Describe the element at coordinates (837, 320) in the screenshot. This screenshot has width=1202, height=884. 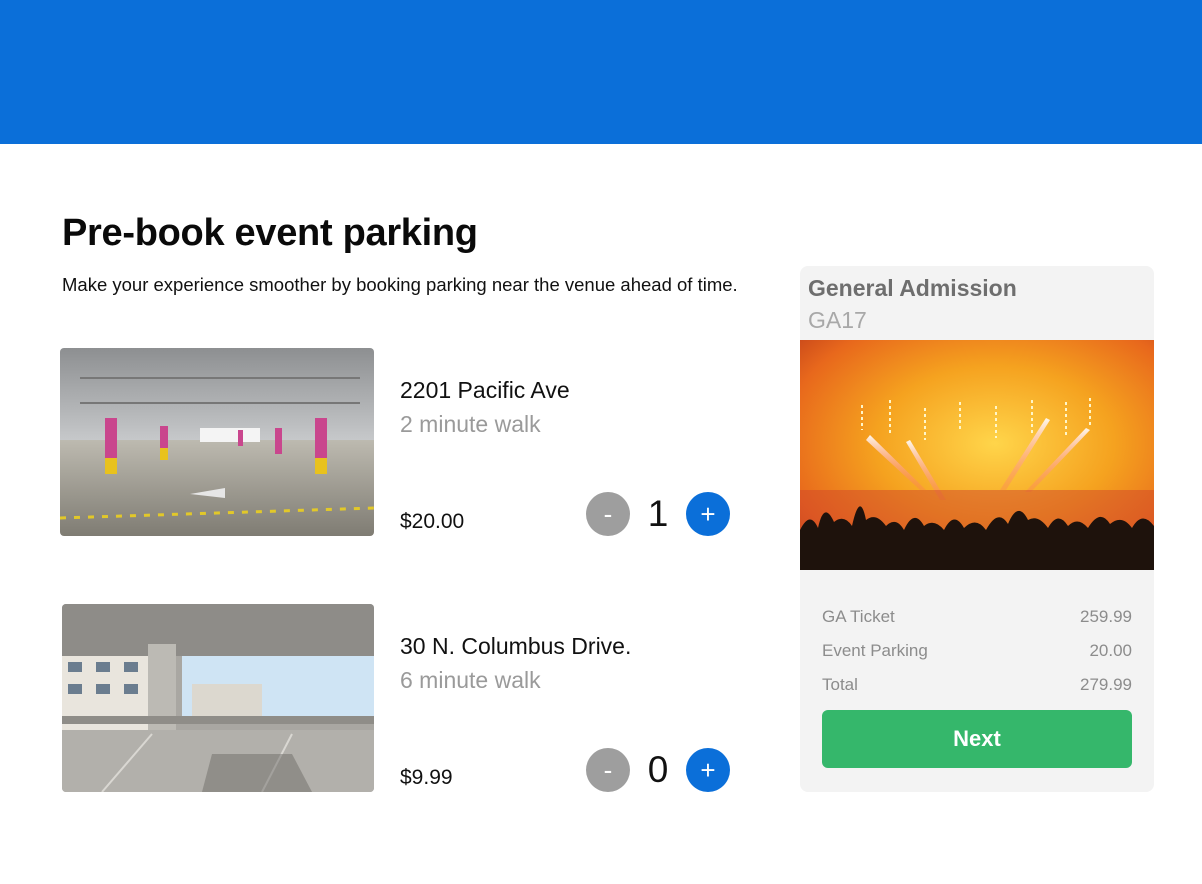
I see `ticket-code: GA17` at that location.